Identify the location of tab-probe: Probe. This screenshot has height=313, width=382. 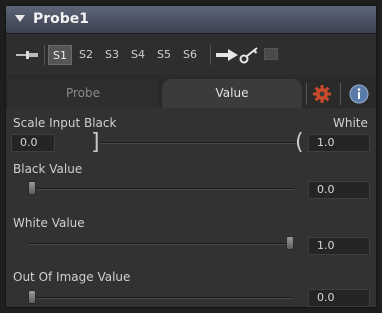
(83, 93).